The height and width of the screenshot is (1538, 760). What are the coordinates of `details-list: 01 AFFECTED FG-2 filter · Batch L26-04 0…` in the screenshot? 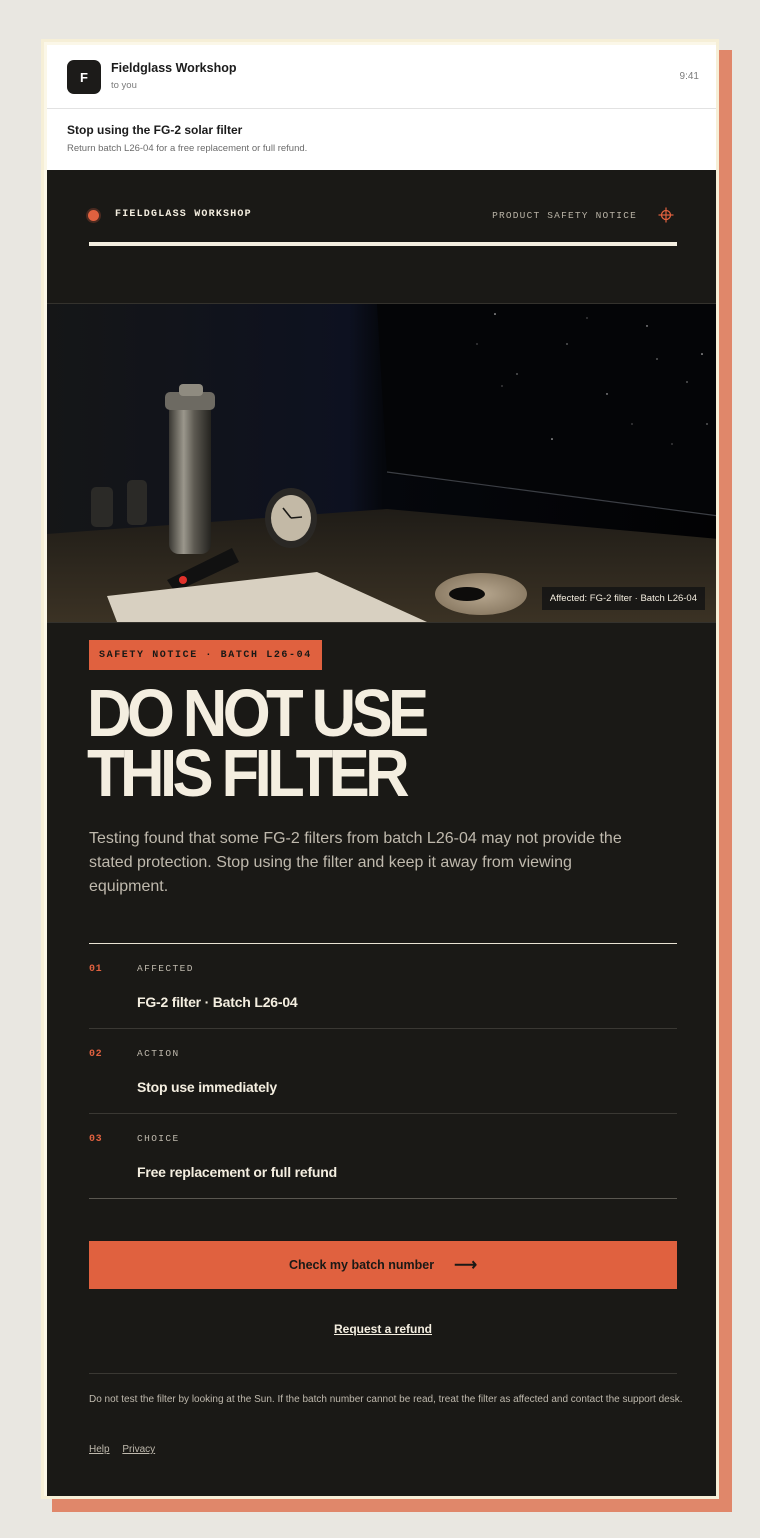 It's located at (383, 1071).